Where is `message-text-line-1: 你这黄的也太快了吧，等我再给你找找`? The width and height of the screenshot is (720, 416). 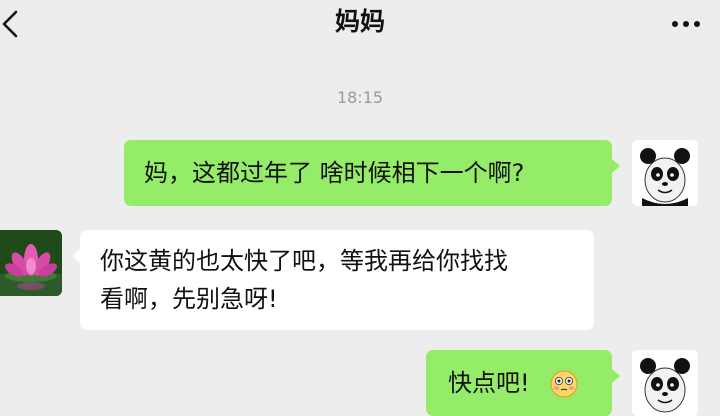
message-text-line-1: 你这黄的也太快了吧，等我再给你找找 is located at coordinates (304, 261).